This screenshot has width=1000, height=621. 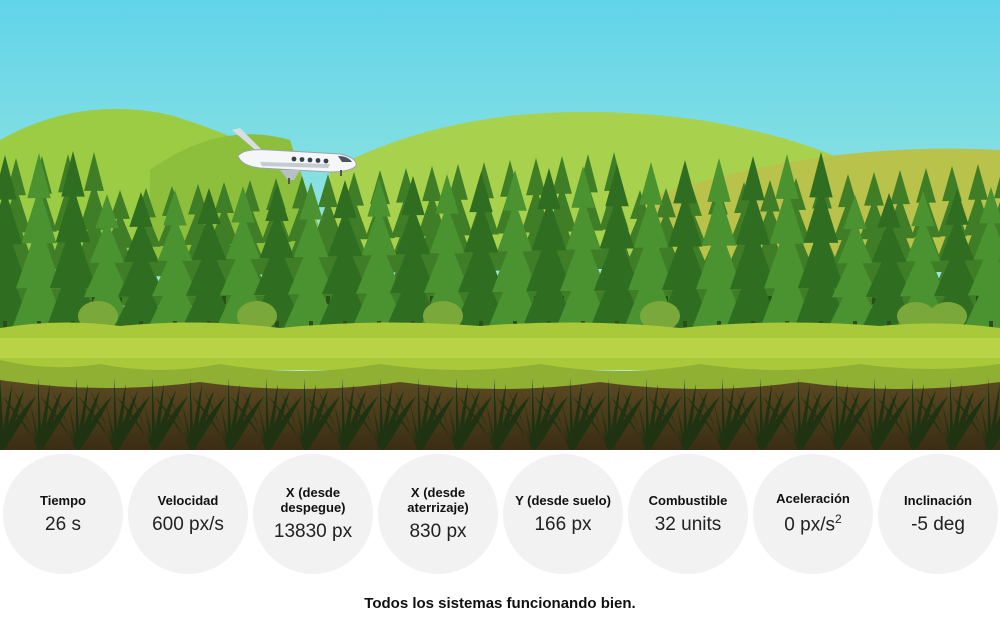 I want to click on gauge-velocidad: Velocidad 600 px/s, so click(x=188, y=514).